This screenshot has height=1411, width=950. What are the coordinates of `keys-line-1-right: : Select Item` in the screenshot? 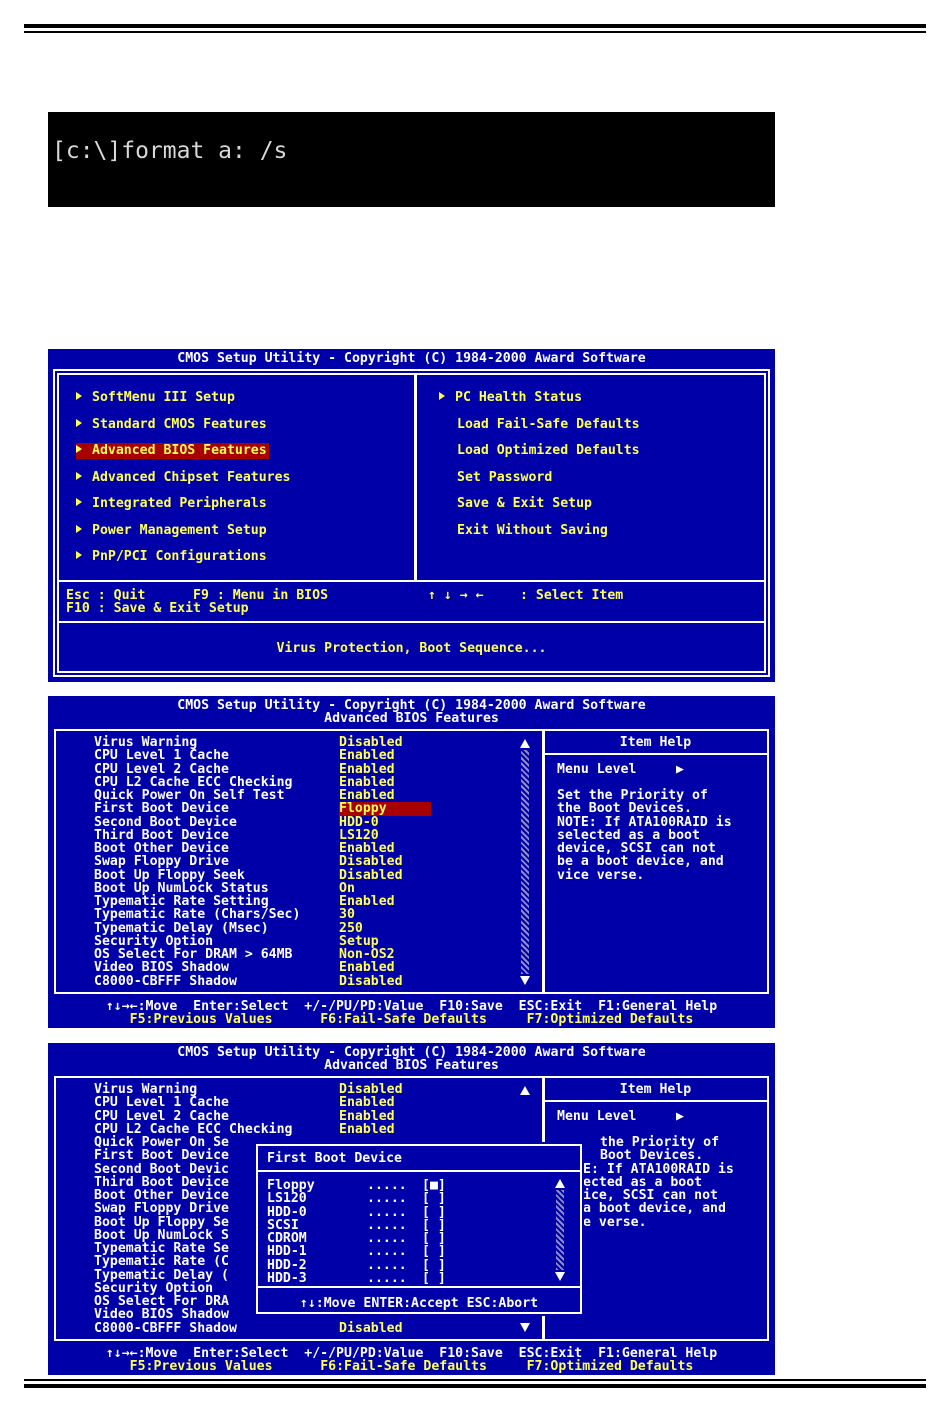 It's located at (572, 595).